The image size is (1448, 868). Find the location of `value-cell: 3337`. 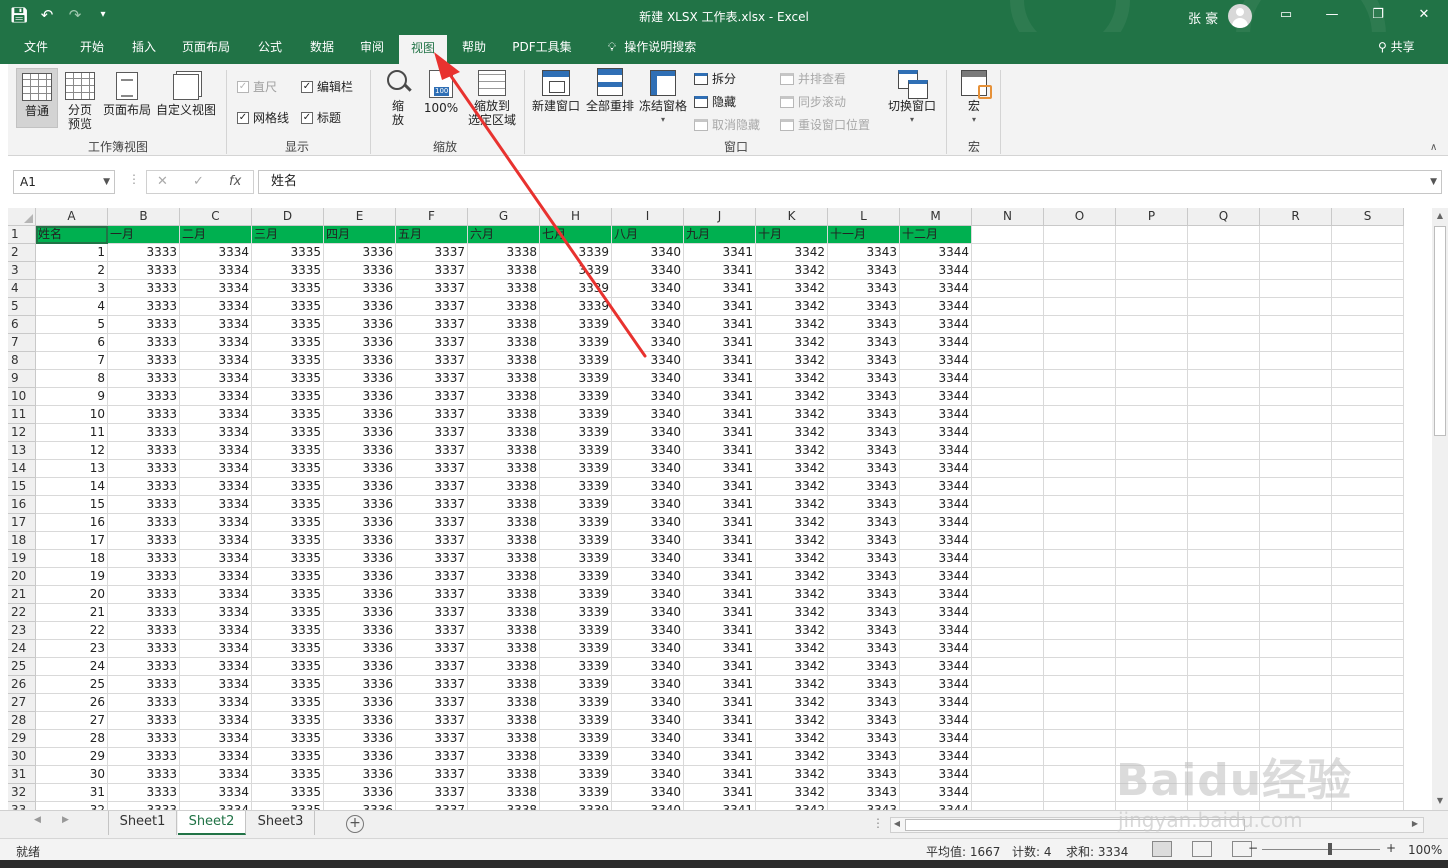

value-cell: 3337 is located at coordinates (432, 631).